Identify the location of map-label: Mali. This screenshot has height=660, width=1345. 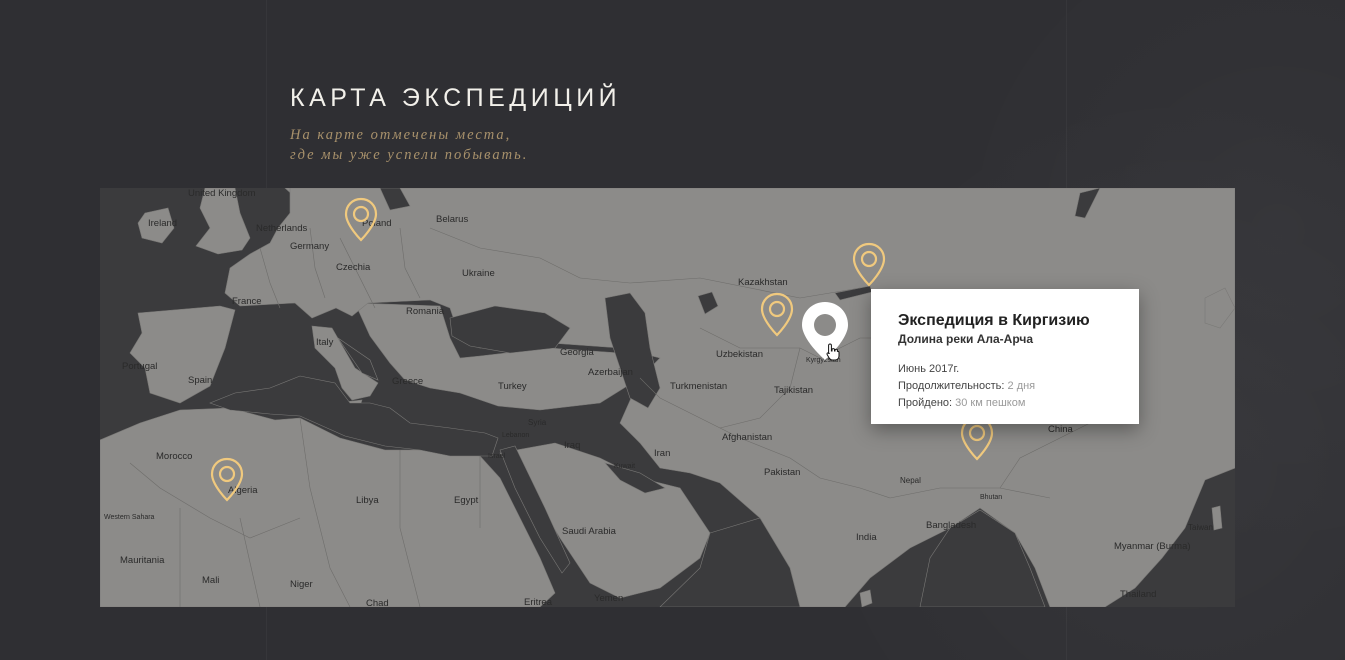
(211, 580).